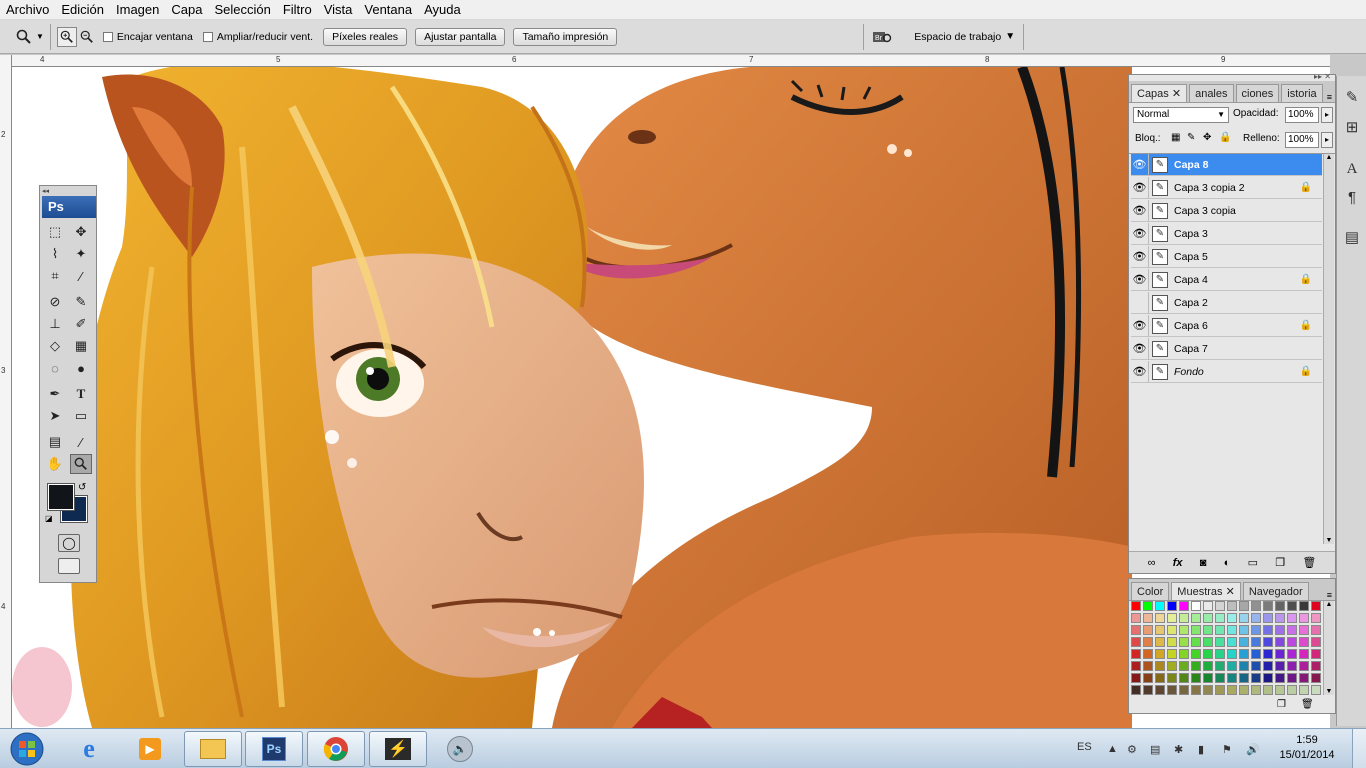 This screenshot has height=768, width=1366. What do you see at coordinates (81, 346) in the screenshot?
I see `gradient-tool-icon: ▦` at bounding box center [81, 346].